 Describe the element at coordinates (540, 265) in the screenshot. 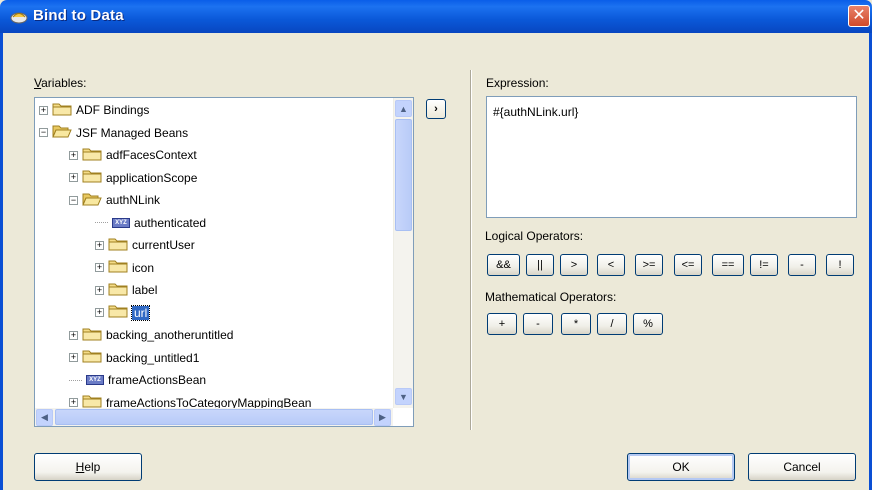

I see `logical-operator-button: ||` at that location.